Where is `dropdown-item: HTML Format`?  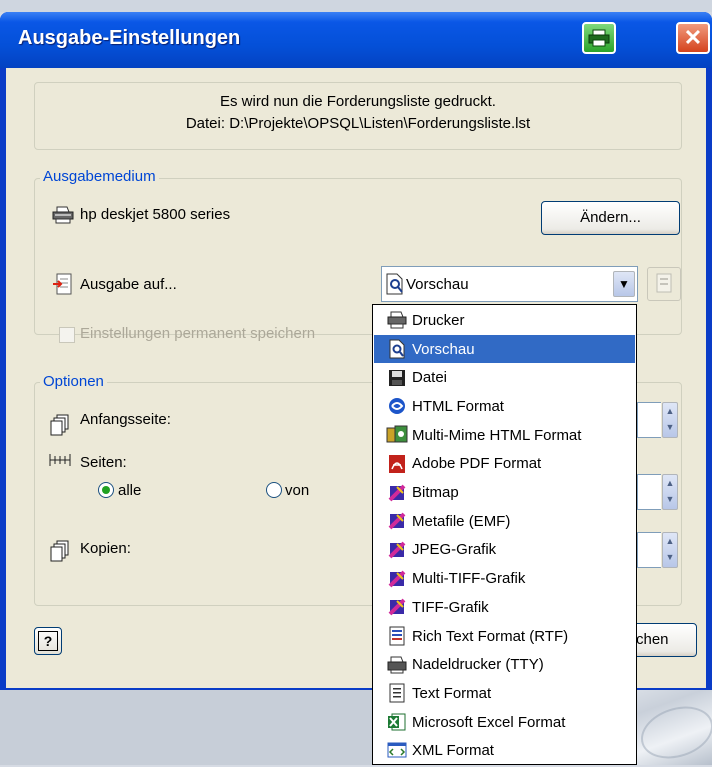 dropdown-item: HTML Format is located at coordinates (504, 406).